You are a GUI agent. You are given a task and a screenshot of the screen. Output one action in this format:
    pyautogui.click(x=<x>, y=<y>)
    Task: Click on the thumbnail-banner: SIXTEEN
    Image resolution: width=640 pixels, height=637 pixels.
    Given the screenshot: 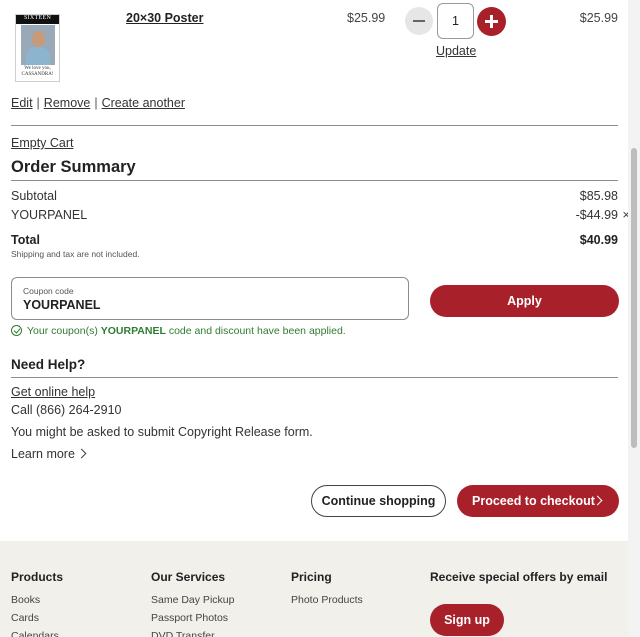 What is the action you would take?
    pyautogui.click(x=37, y=19)
    